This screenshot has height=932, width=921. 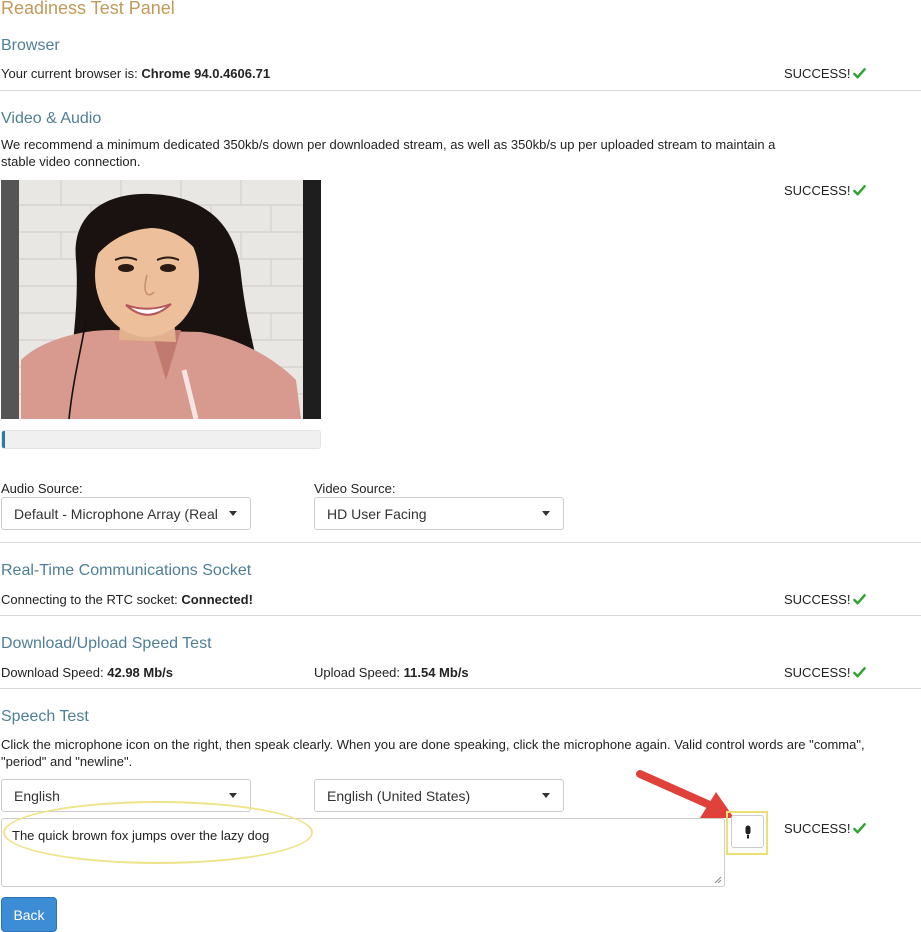 What do you see at coordinates (439, 513) in the screenshot?
I see `video-source-select: HD User Facing` at bounding box center [439, 513].